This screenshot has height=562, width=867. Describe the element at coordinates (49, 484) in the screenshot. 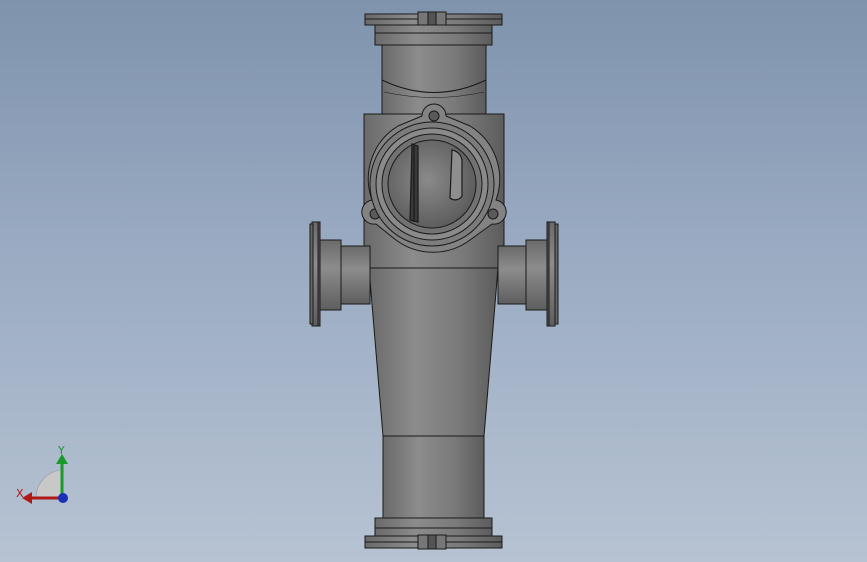

I see `triad-plane-icon` at that location.